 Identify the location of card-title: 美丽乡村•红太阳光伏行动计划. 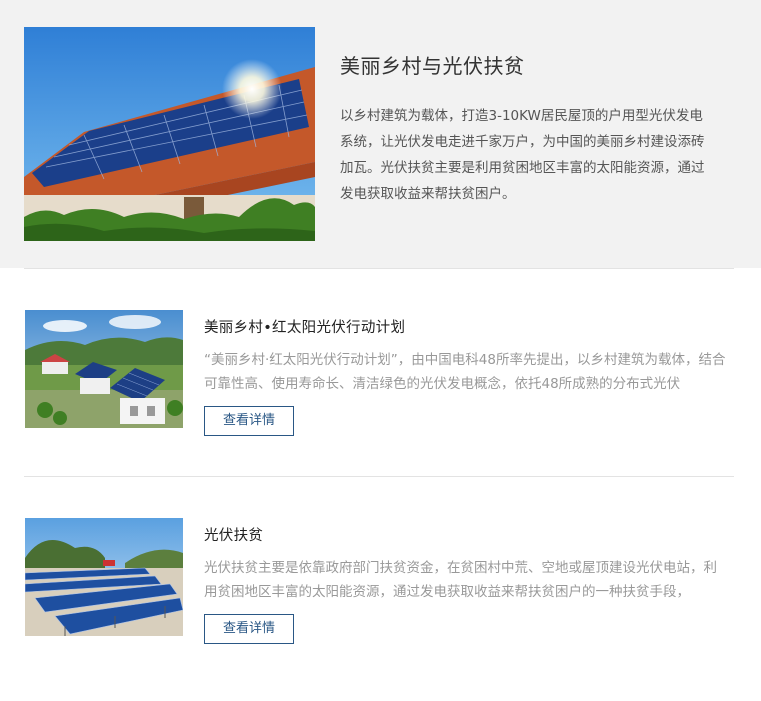
(305, 328).